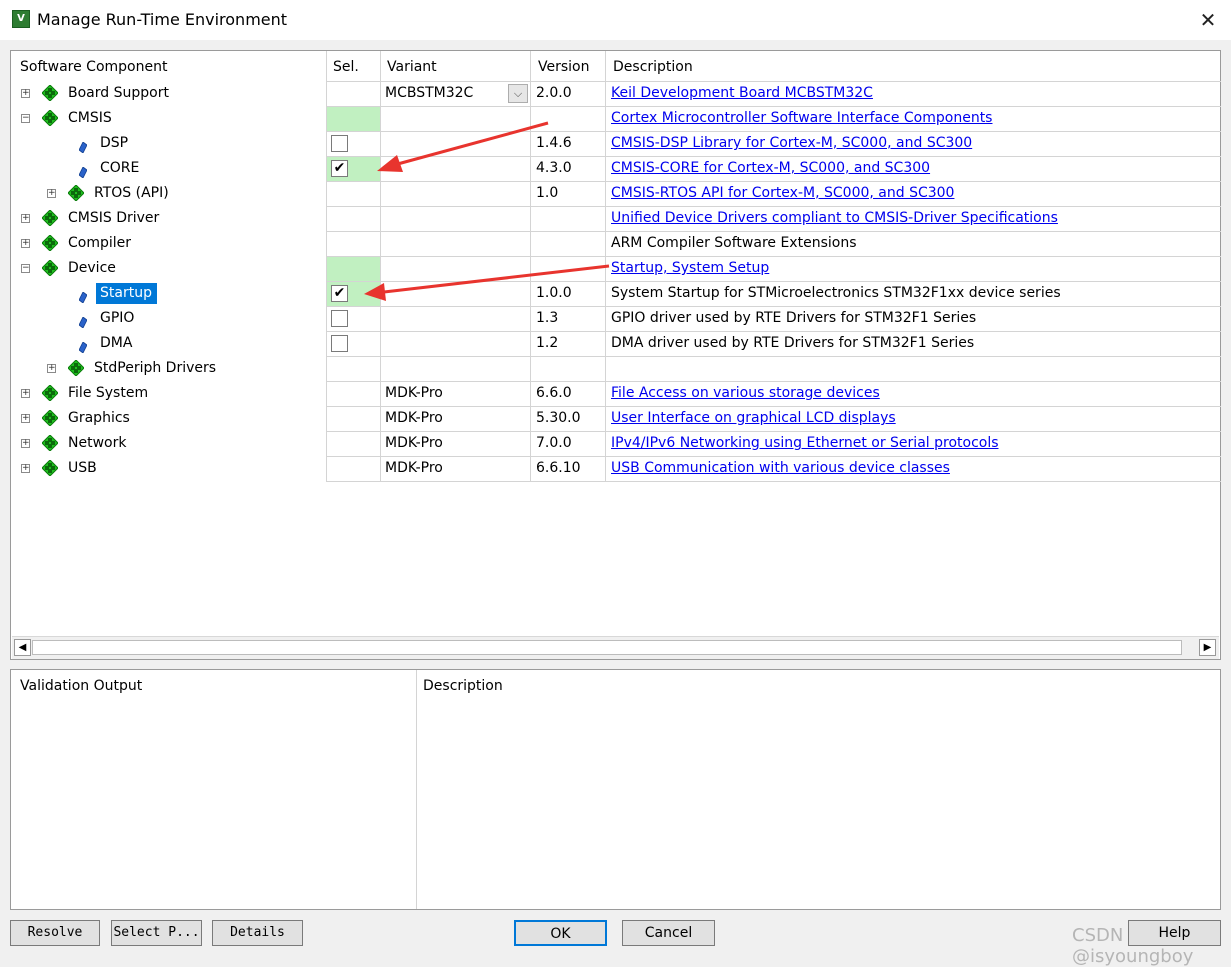  I want to click on tree-row: + RTOS (API), so click(168, 193).